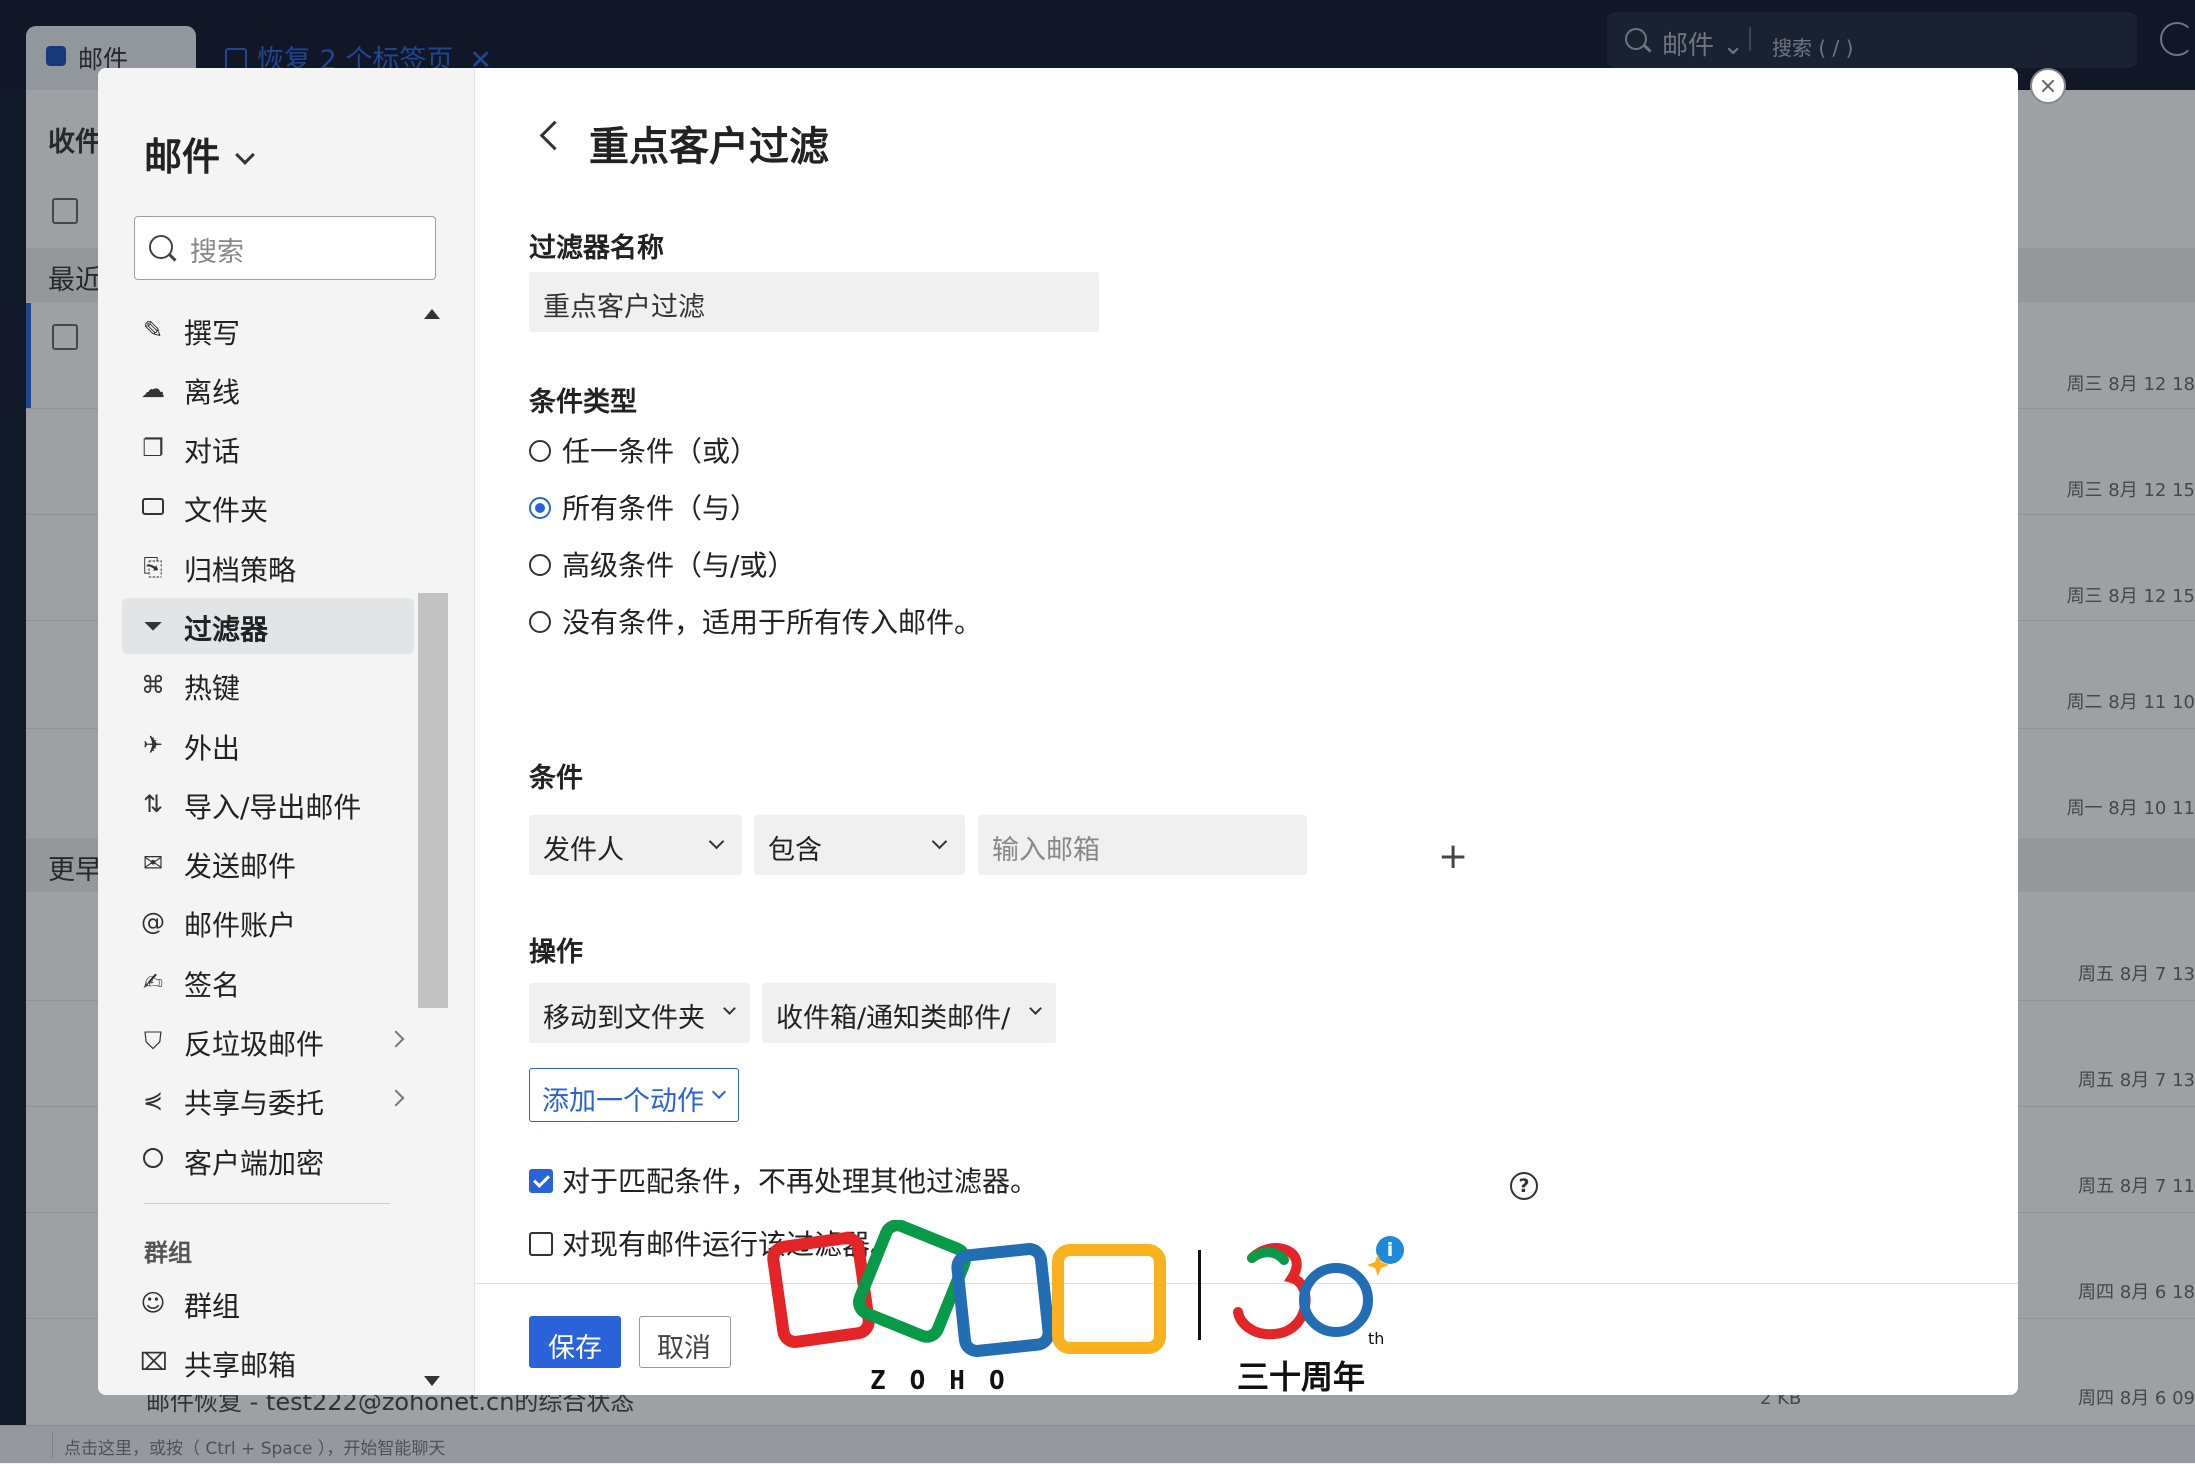 The image size is (2195, 1464). I want to click on action-target-select: 收件箱/通知类邮件/, so click(909, 1013).